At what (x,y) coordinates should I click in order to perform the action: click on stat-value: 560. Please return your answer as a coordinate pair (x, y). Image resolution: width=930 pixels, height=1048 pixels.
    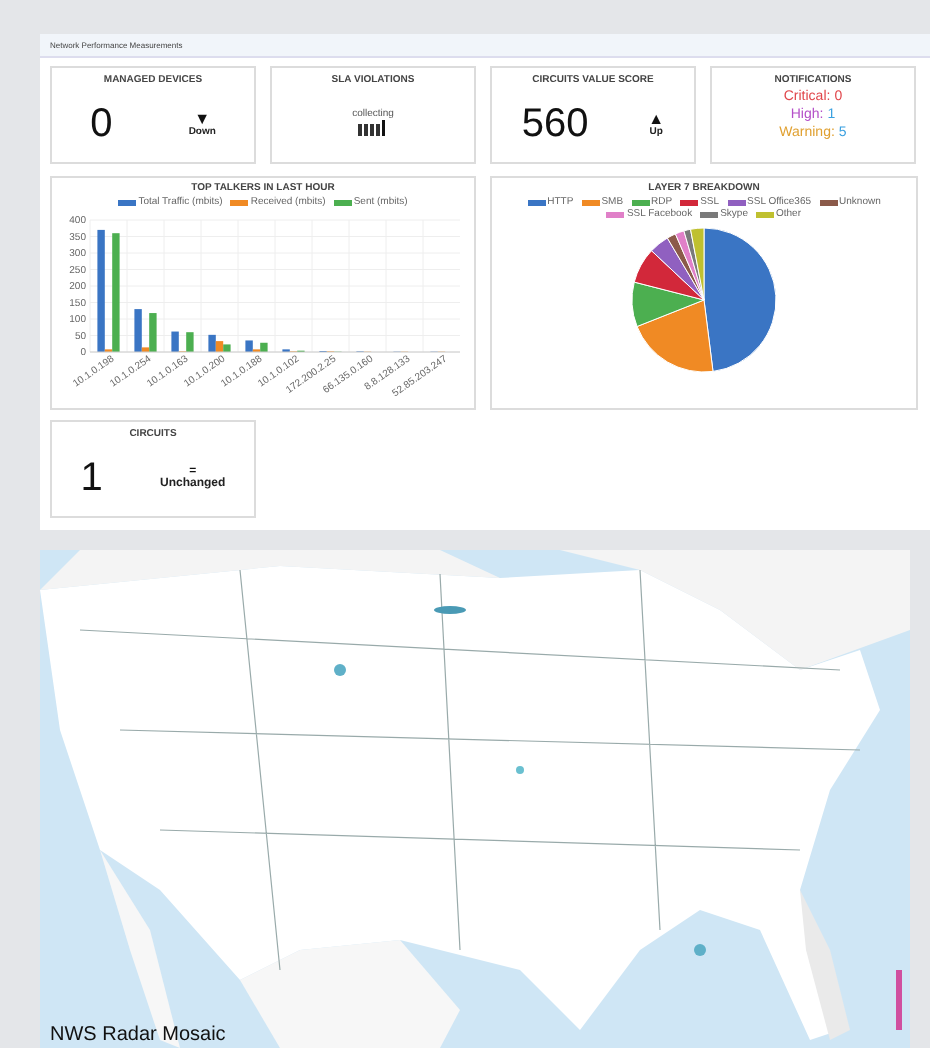
    Looking at the image, I should click on (555, 125).